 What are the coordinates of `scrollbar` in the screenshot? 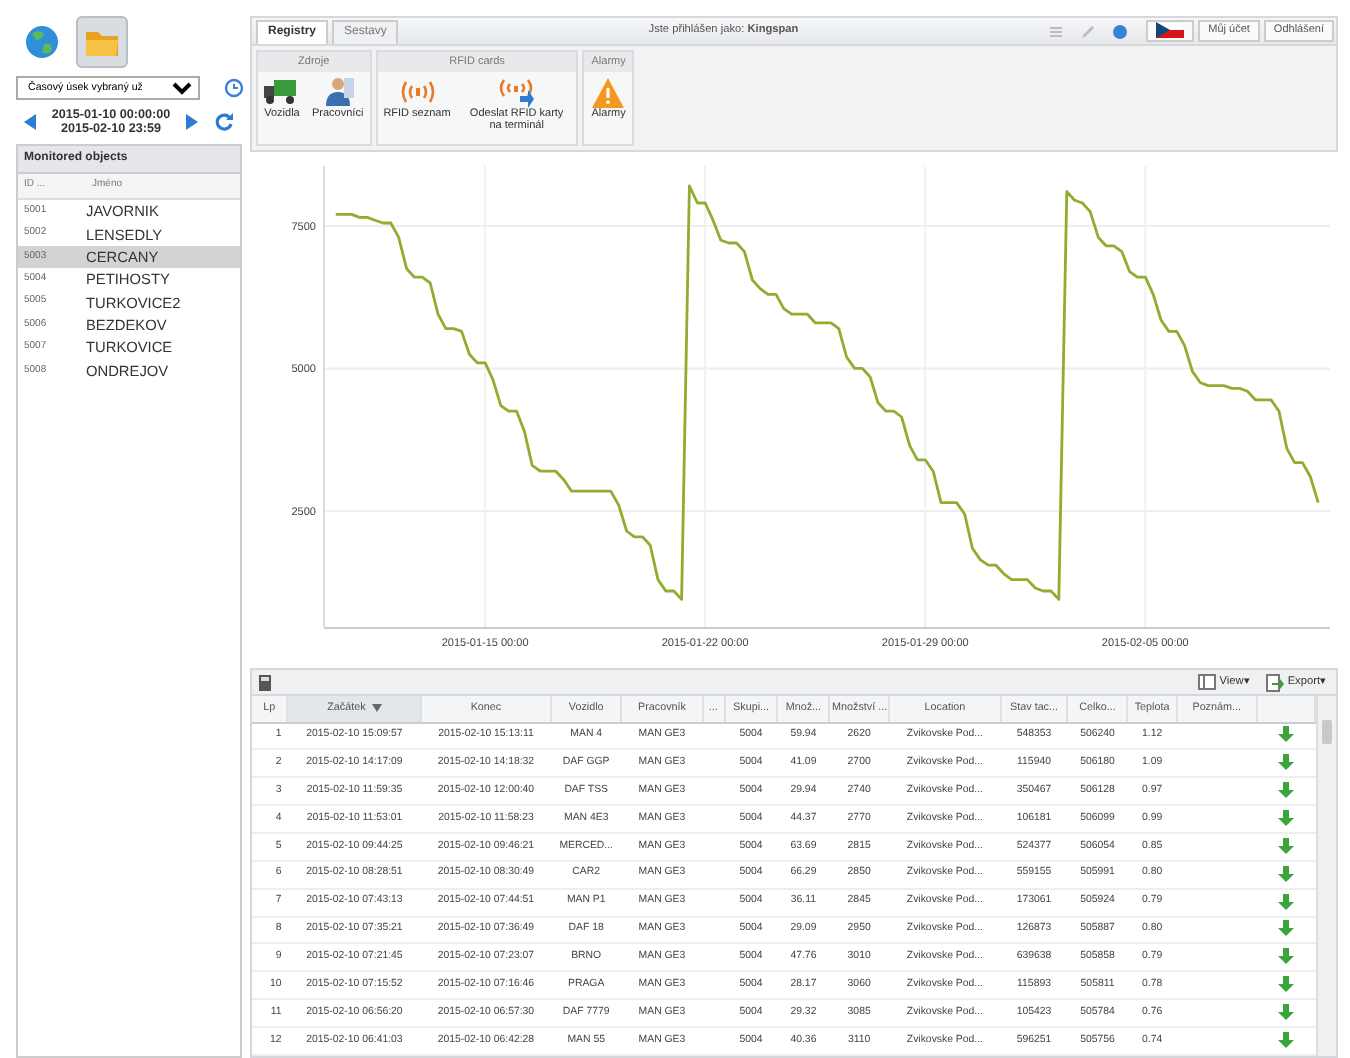 It's located at (1326, 876).